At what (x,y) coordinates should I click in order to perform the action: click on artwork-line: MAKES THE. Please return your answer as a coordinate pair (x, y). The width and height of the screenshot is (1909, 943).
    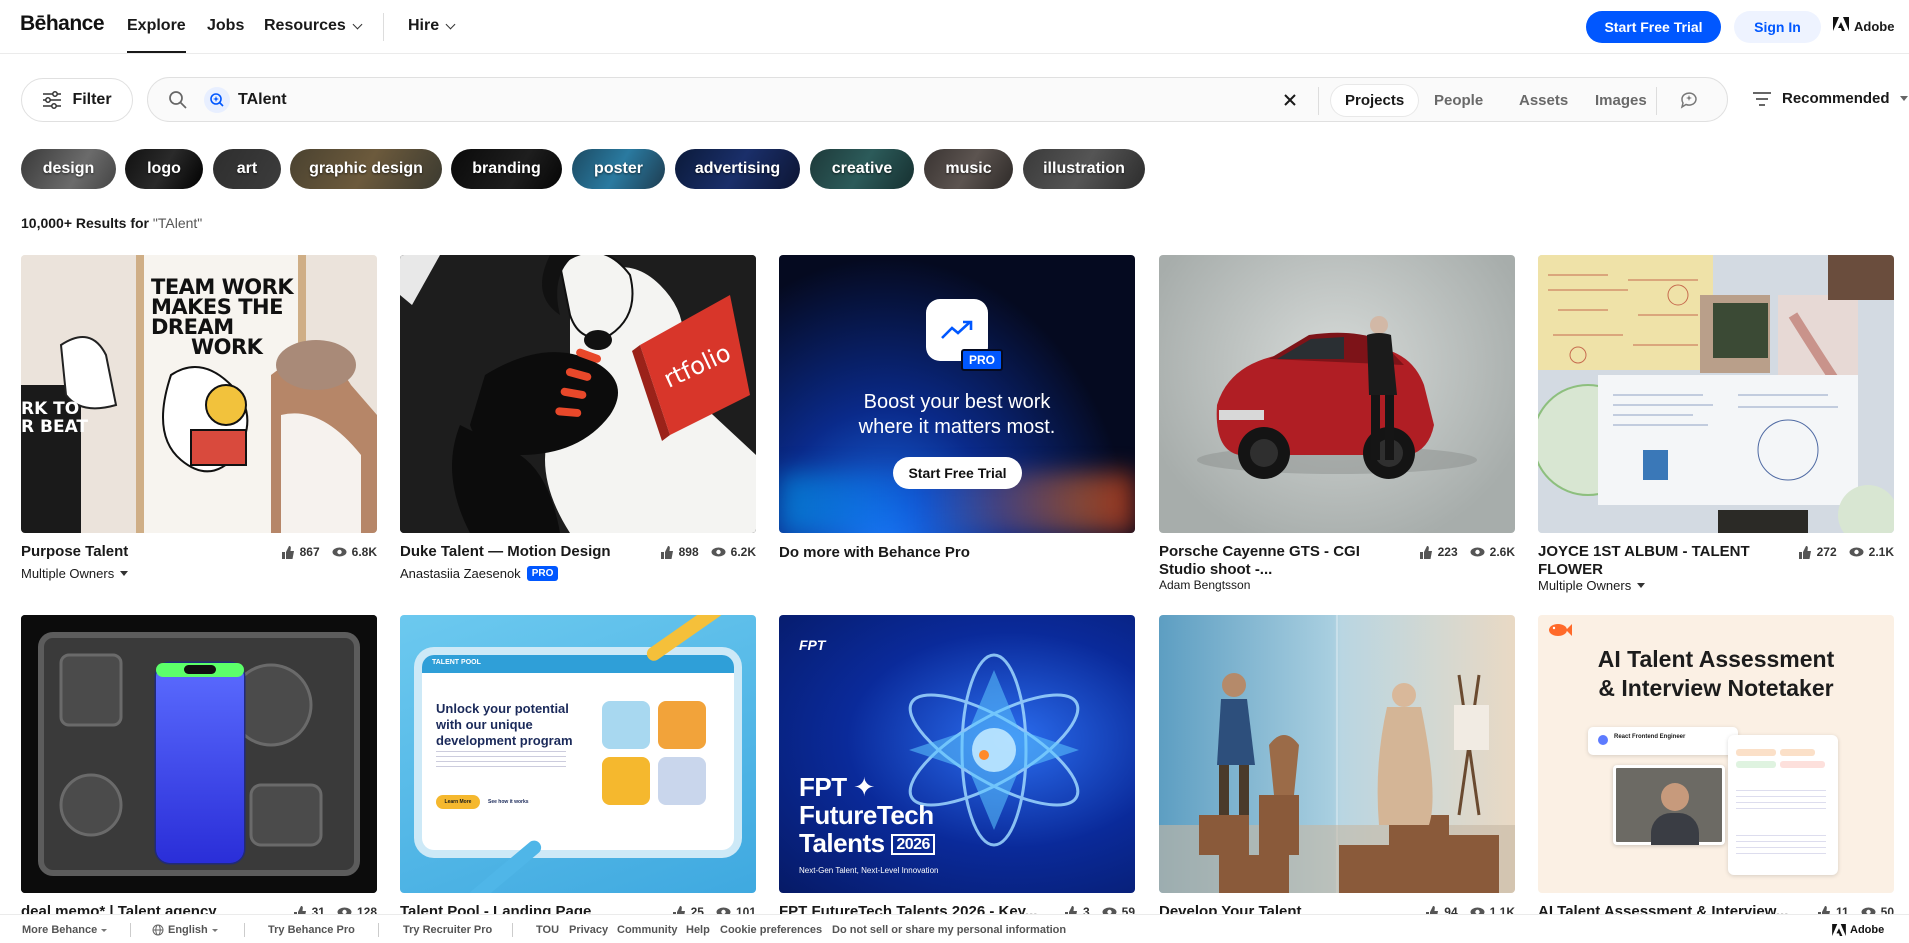
    Looking at the image, I should click on (217, 307).